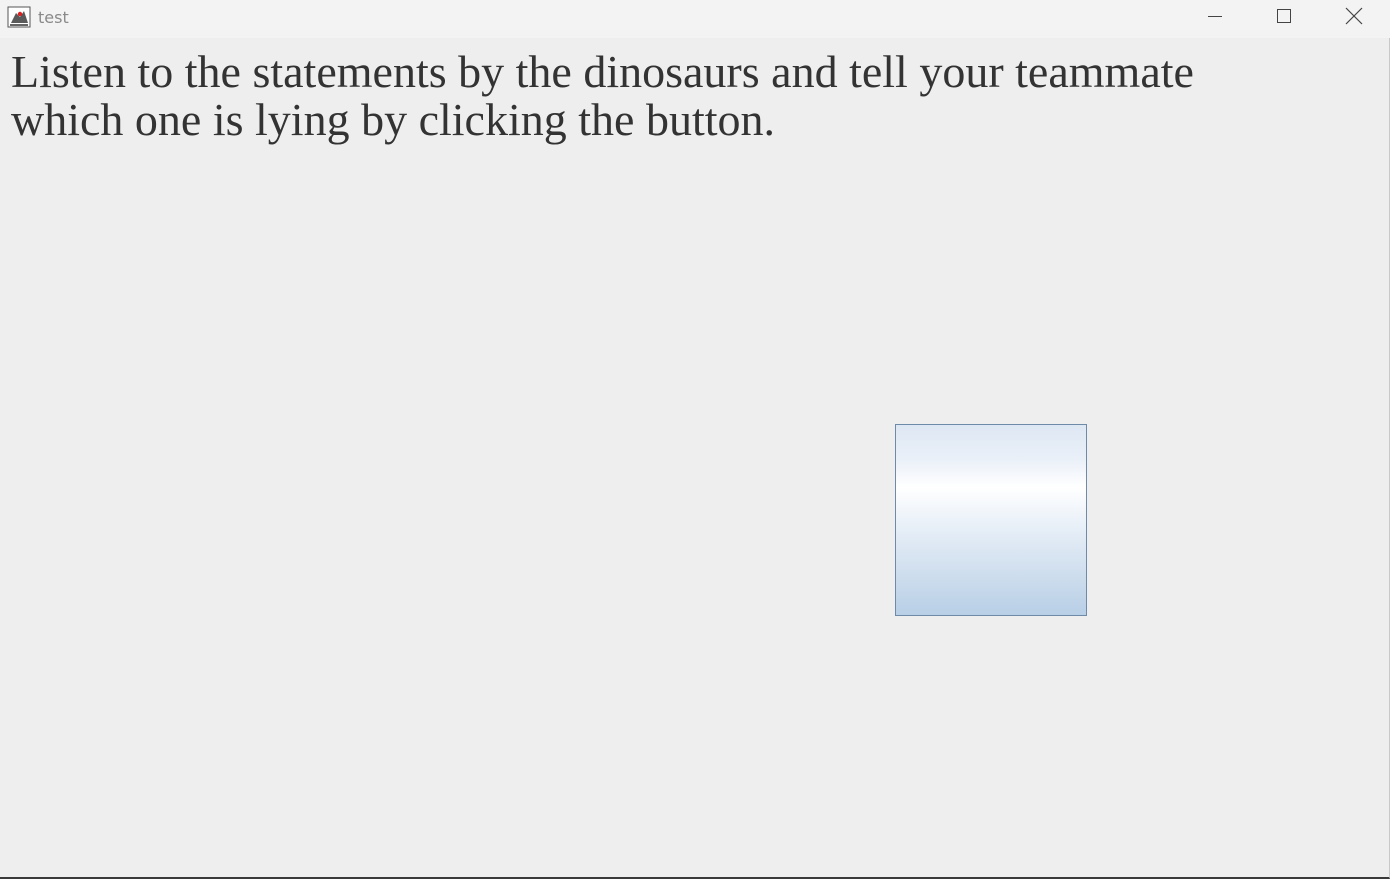  I want to click on minimize-icon, so click(1215, 18).